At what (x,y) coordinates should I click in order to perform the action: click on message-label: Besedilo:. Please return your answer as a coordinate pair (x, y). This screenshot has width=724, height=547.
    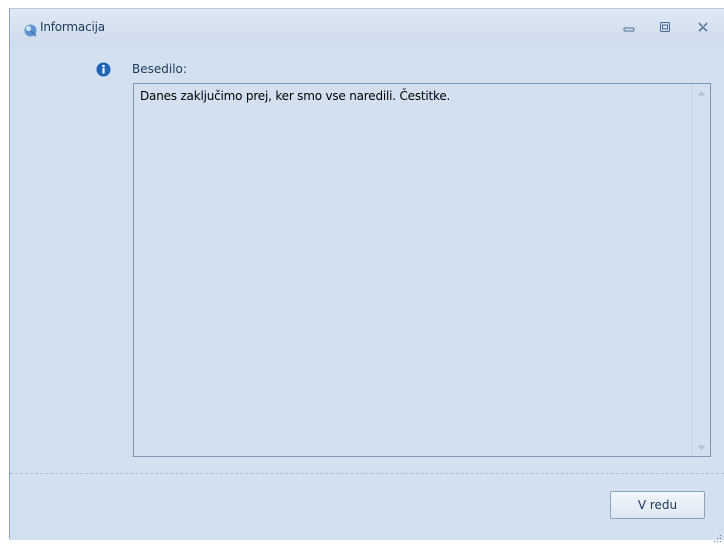
    Looking at the image, I should click on (159, 69).